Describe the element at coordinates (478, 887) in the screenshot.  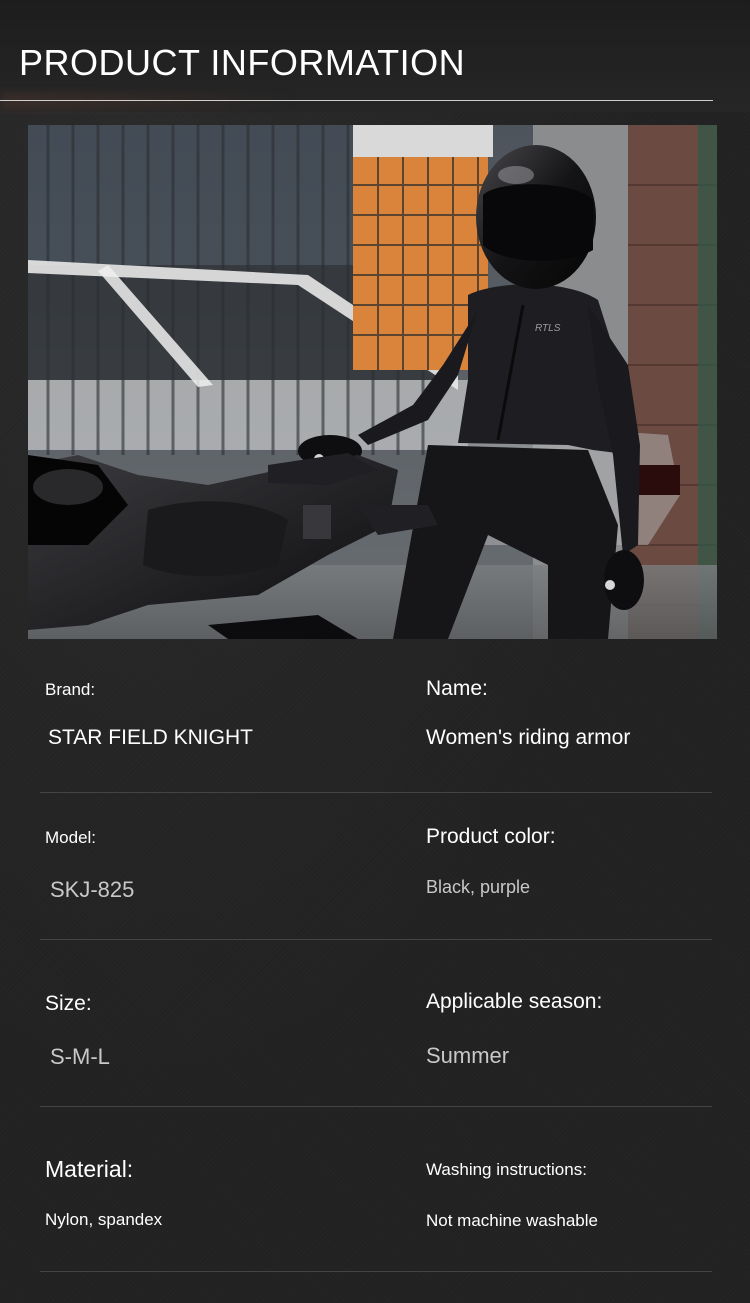
I see `product-color-value: Black, purple` at that location.